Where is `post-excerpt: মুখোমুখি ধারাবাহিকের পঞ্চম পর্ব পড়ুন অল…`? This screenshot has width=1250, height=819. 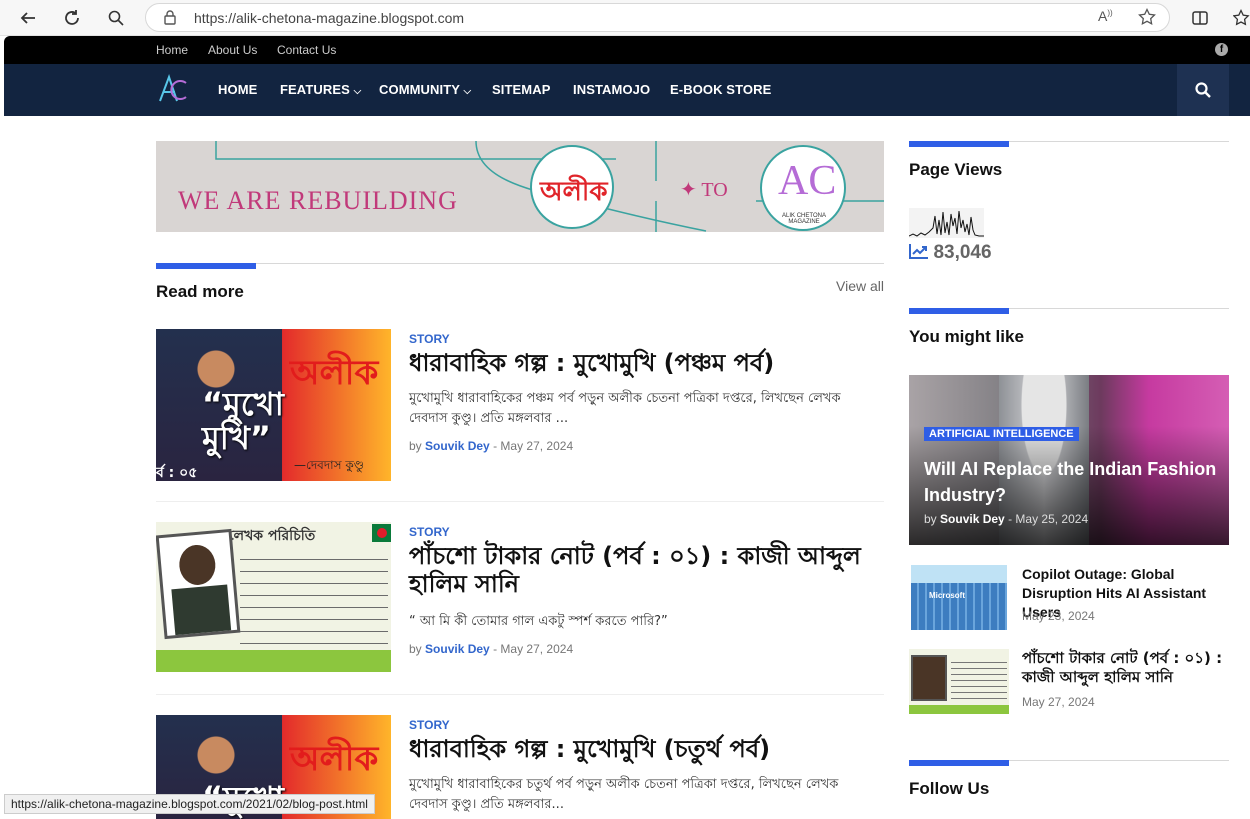 post-excerpt: মুখোমুখি ধারাবাহিকের পঞ্চম পর্ব পড়ুন অল… is located at coordinates (625, 408).